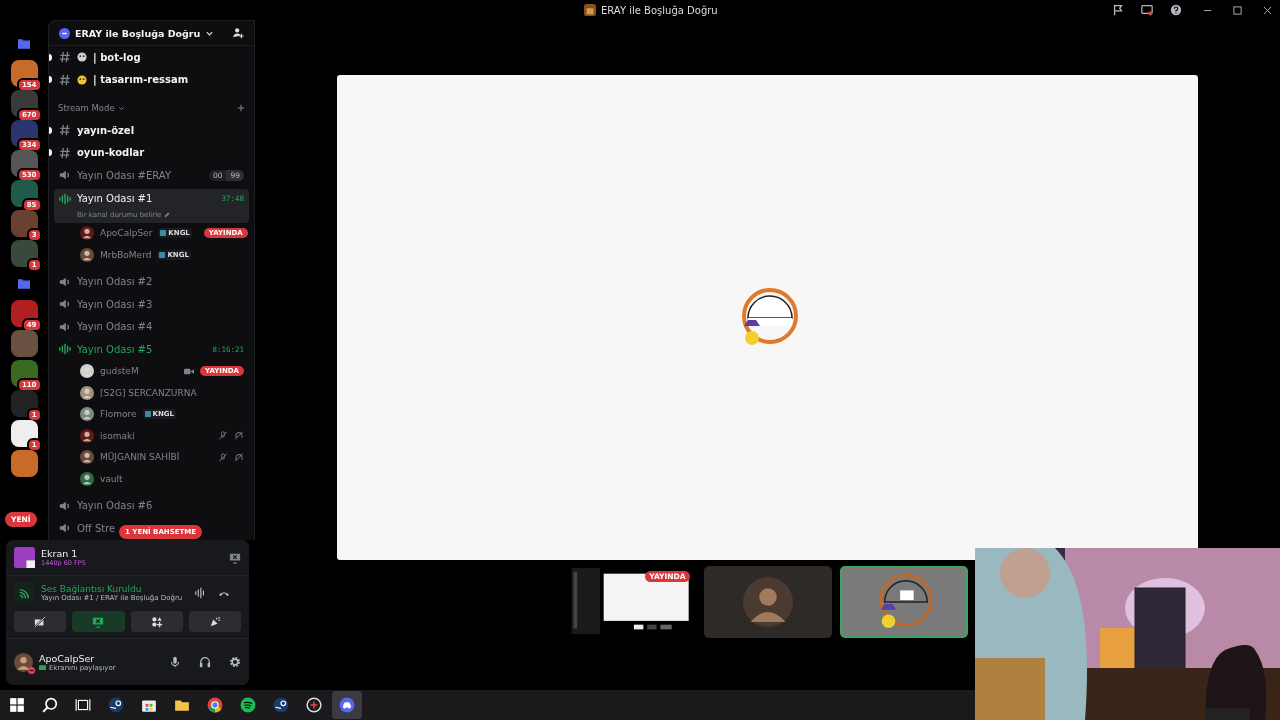 Image resolution: width=1280 pixels, height=720 pixels. I want to click on member-name: [S2G] SERCANZURNA, so click(148, 392).